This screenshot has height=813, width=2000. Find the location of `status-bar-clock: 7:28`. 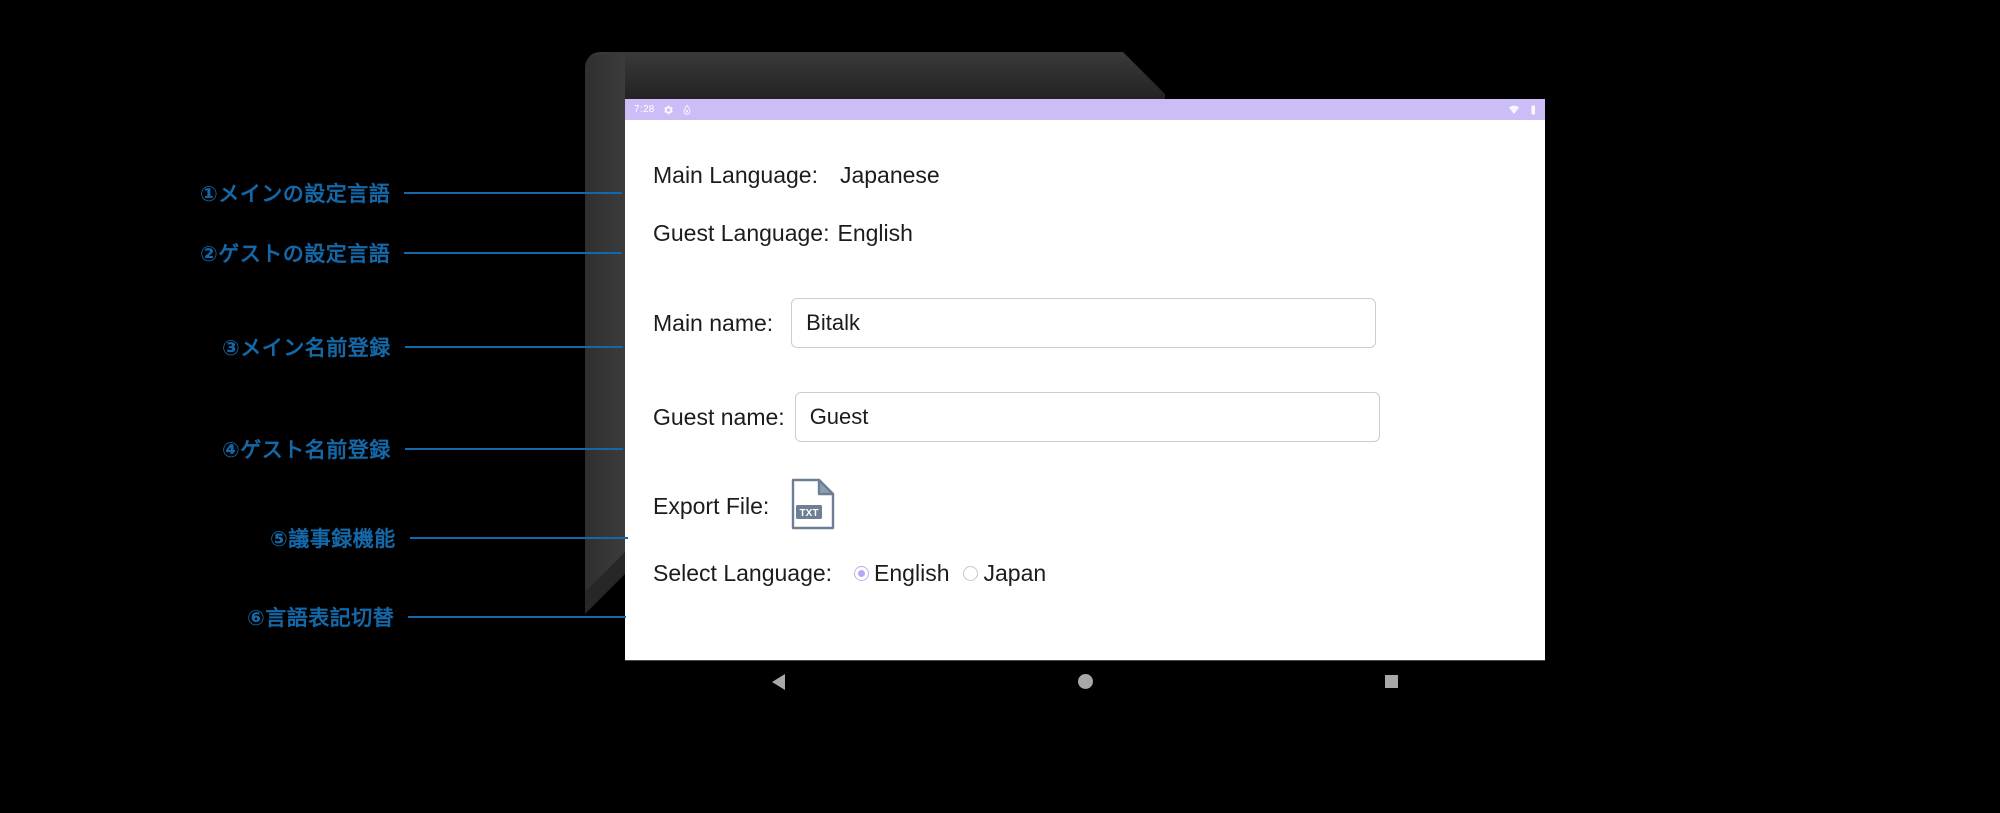

status-bar-clock: 7:28 is located at coordinates (644, 109).